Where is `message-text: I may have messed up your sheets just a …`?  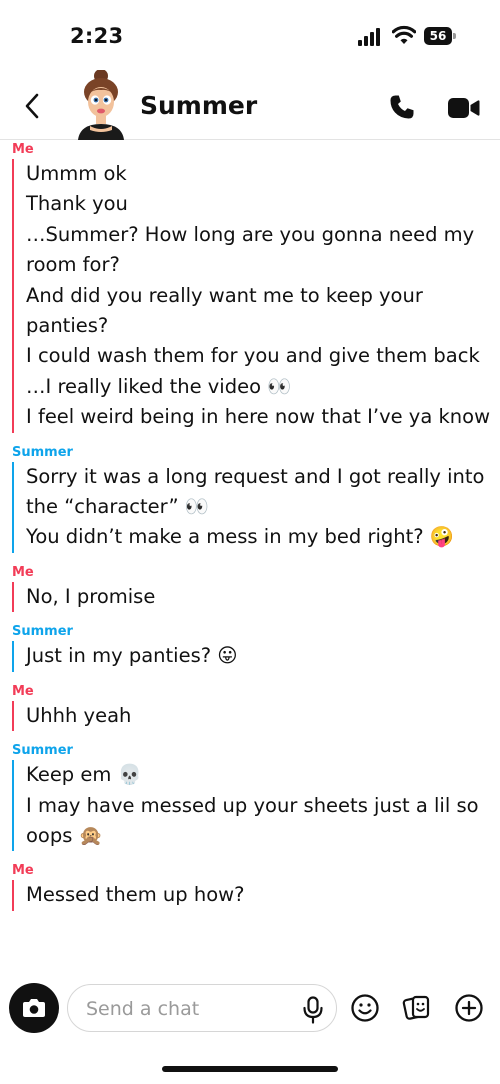 message-text: I may have messed up your sheets just a … is located at coordinates (252, 820).